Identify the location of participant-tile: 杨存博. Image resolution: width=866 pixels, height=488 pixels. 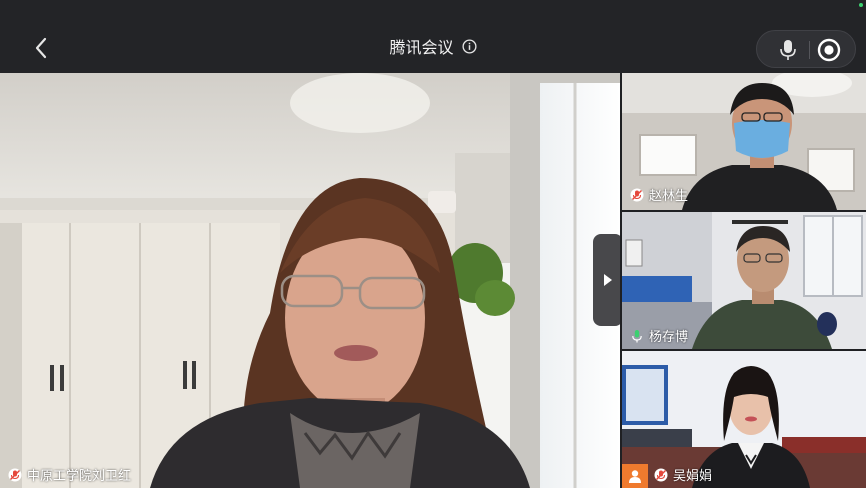
(744, 280).